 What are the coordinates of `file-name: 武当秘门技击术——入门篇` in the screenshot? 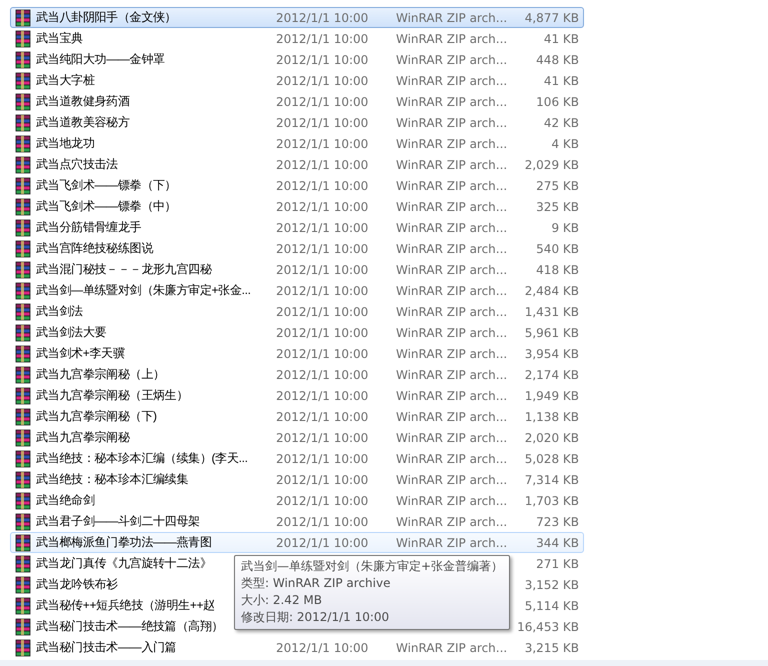 It's located at (156, 647).